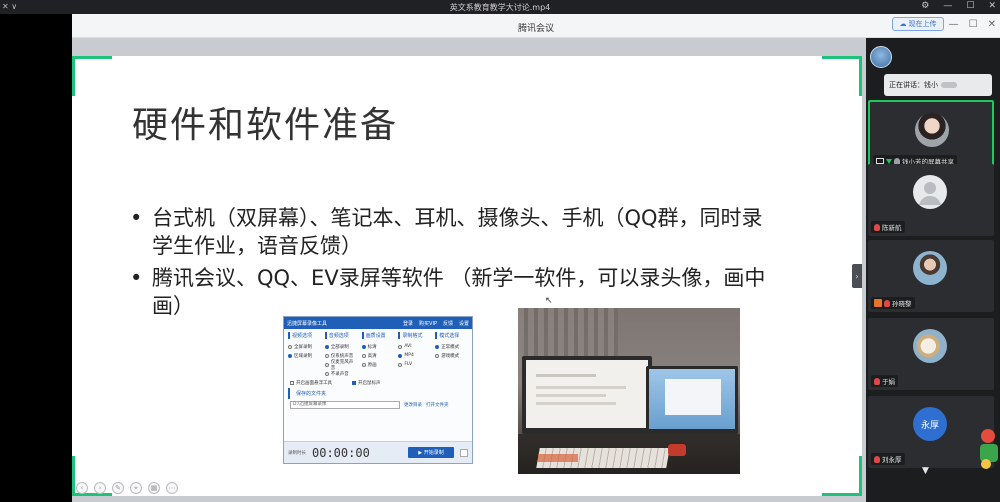  What do you see at coordinates (931, 354) in the screenshot?
I see `participant-tile: 于娟` at bounding box center [931, 354].